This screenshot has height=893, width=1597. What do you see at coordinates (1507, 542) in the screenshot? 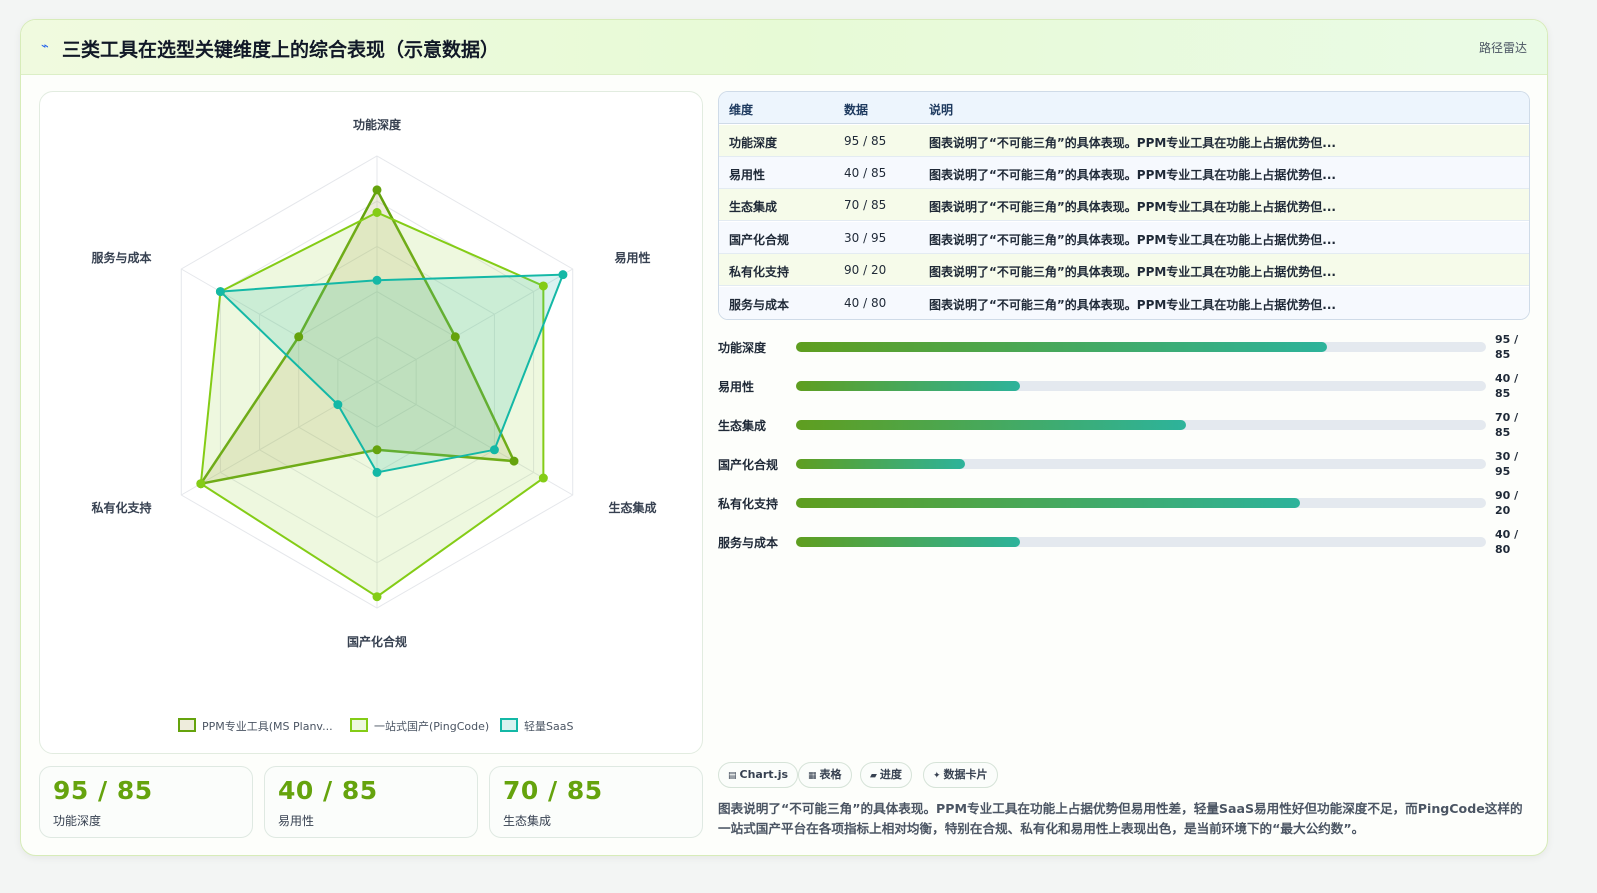
I see `progress-value: 40 / 80` at bounding box center [1507, 542].